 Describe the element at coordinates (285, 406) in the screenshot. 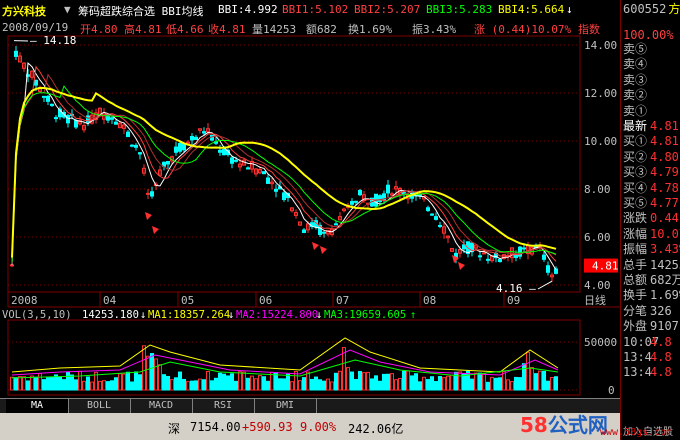

I see `tab-dmi: DMI` at that location.